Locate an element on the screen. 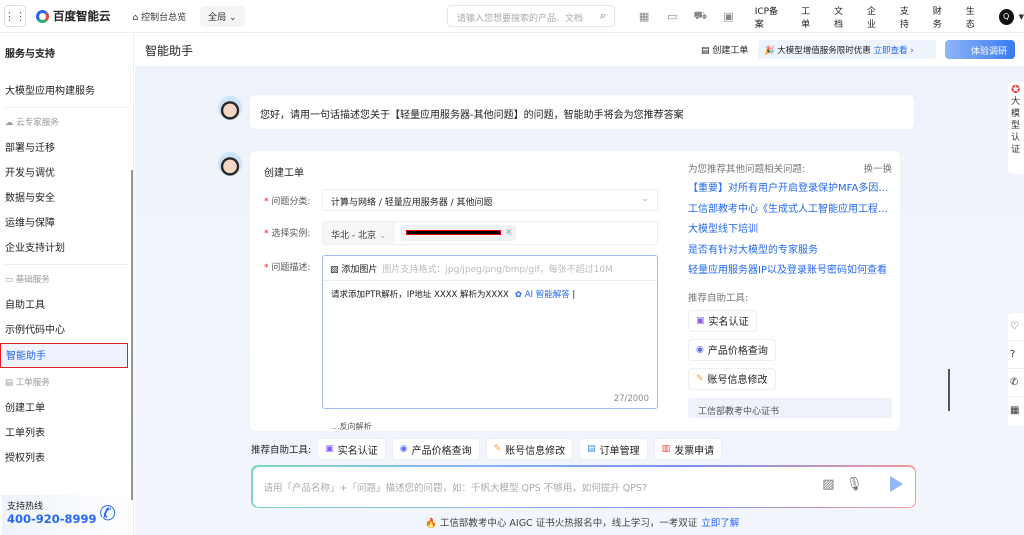 Image resolution: width=1024 pixels, height=535 pixels. grid-icon: ▦ is located at coordinates (1016, 411).